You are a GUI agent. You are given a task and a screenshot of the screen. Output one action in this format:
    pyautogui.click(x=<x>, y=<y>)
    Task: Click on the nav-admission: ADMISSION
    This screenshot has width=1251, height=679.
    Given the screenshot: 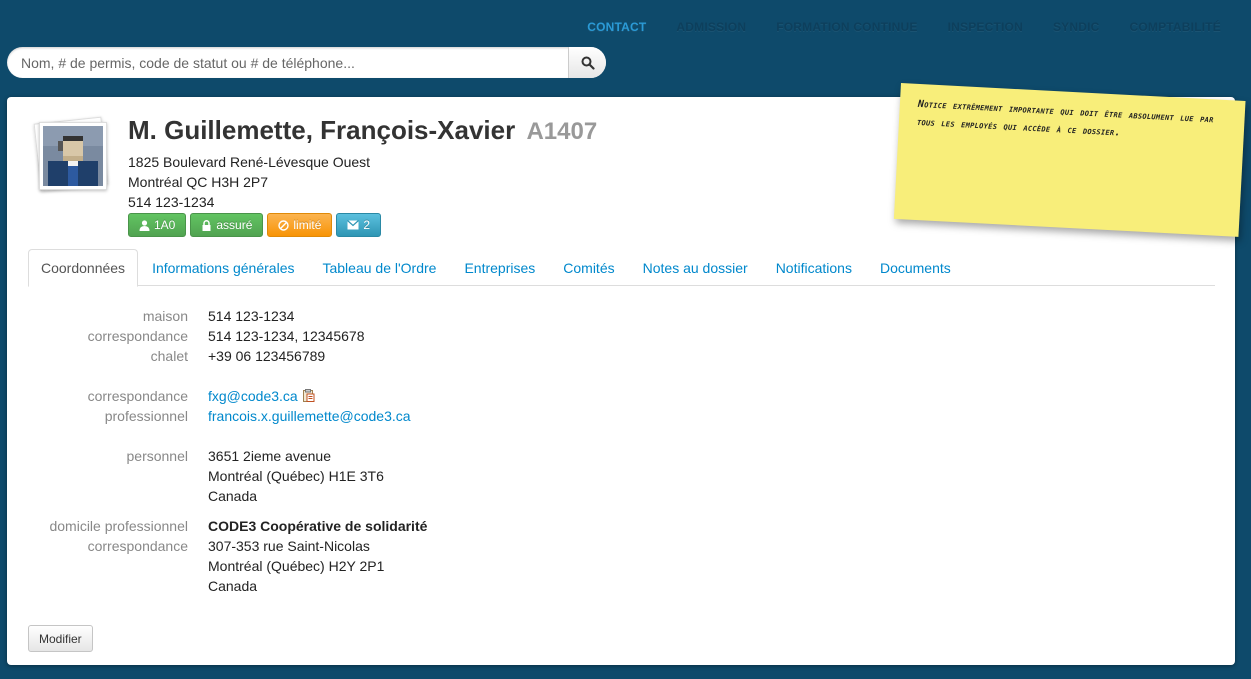 What is the action you would take?
    pyautogui.click(x=711, y=27)
    